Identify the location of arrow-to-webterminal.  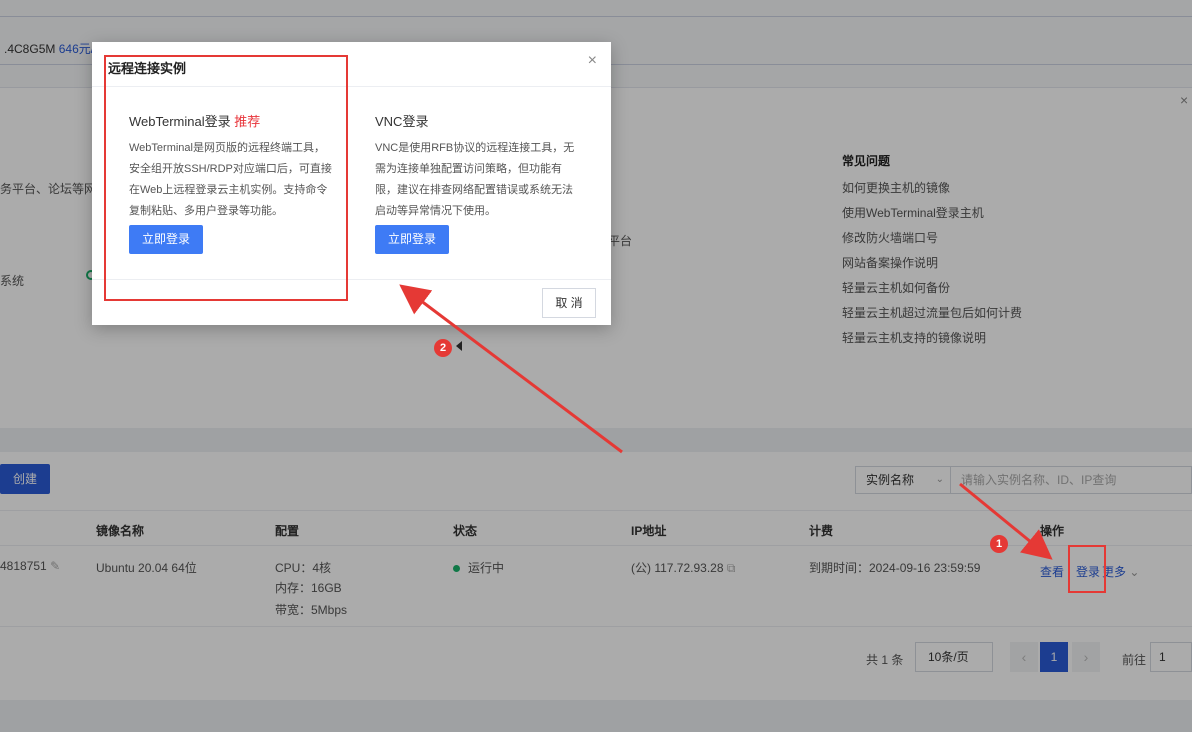
(511, 369).